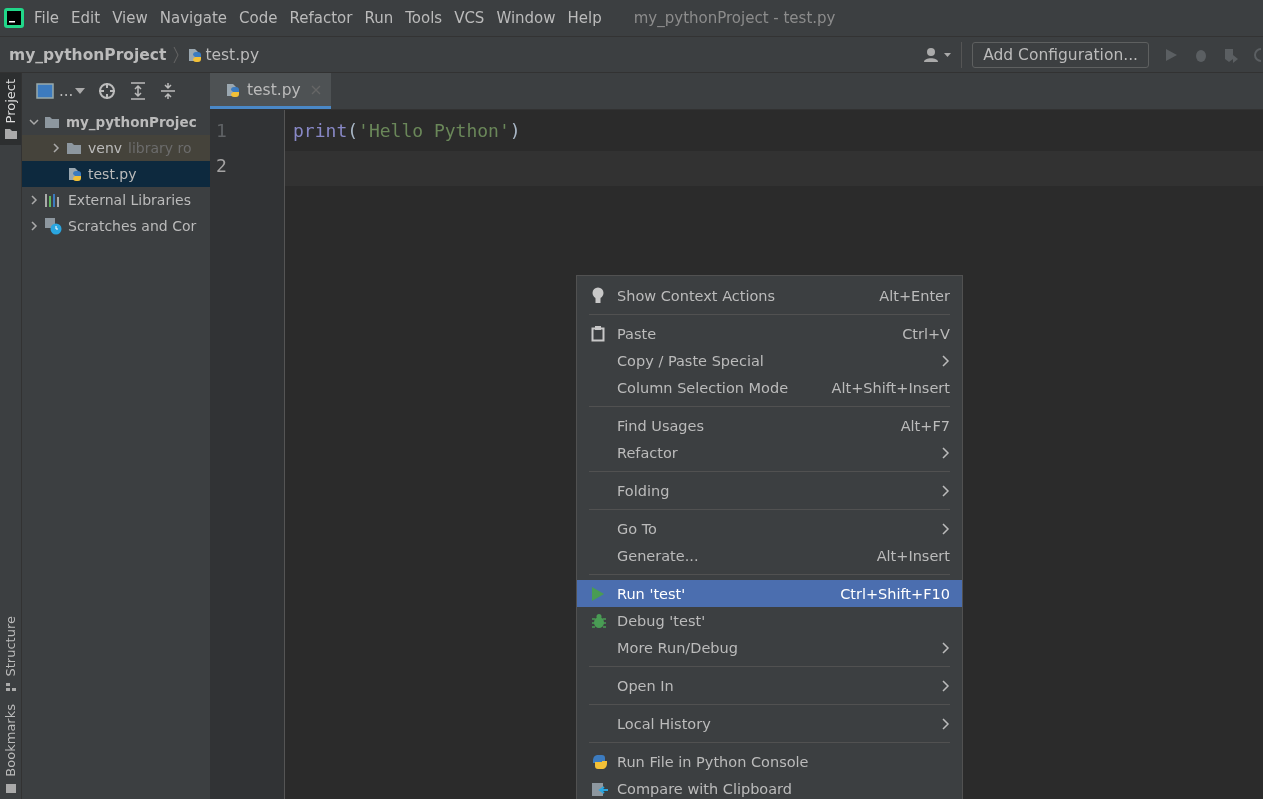 This screenshot has height=799, width=1263. I want to click on app-logo-icon, so click(14, 18).